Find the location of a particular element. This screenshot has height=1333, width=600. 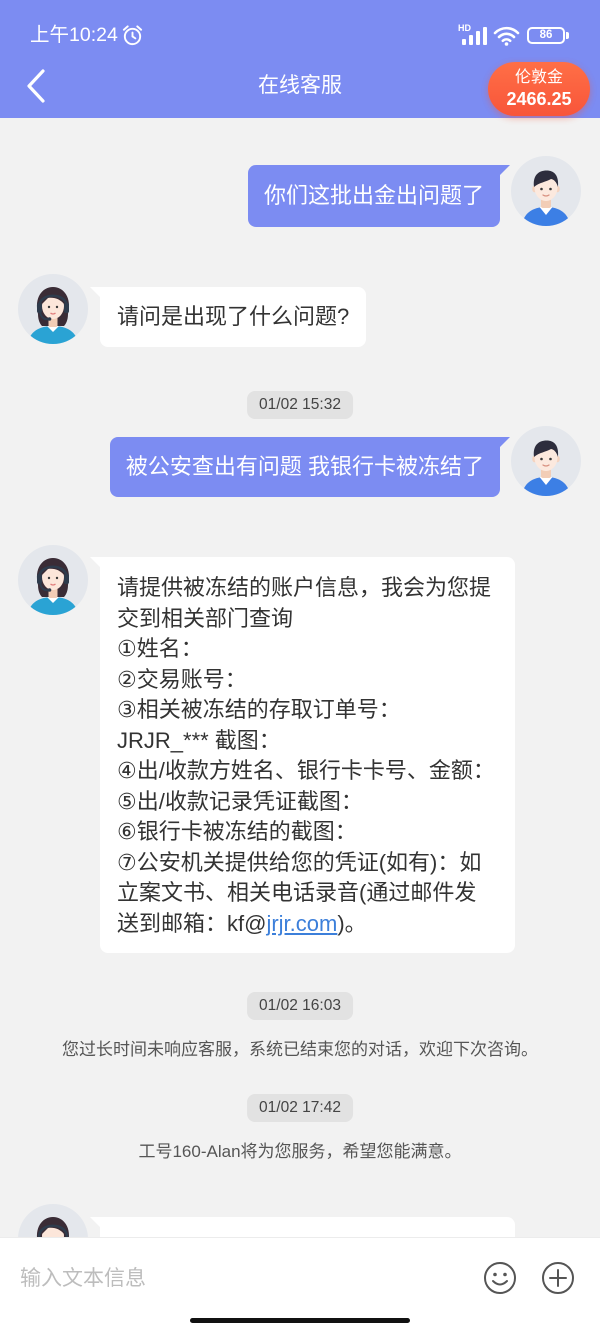

badge-value: 2466.25 is located at coordinates (539, 99).